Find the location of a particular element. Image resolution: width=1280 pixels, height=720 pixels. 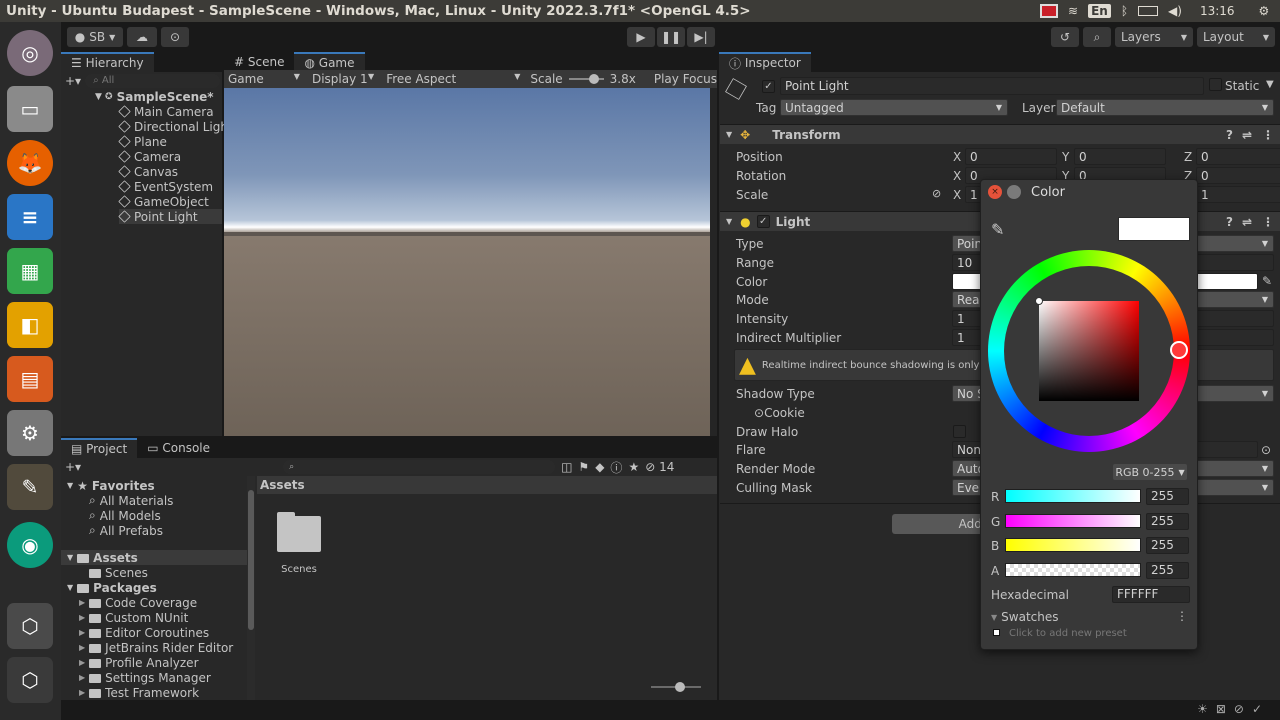

transform-header: ▼ ✥ Transform ? ⇌ ⋮ is located at coordinates (1000, 134).